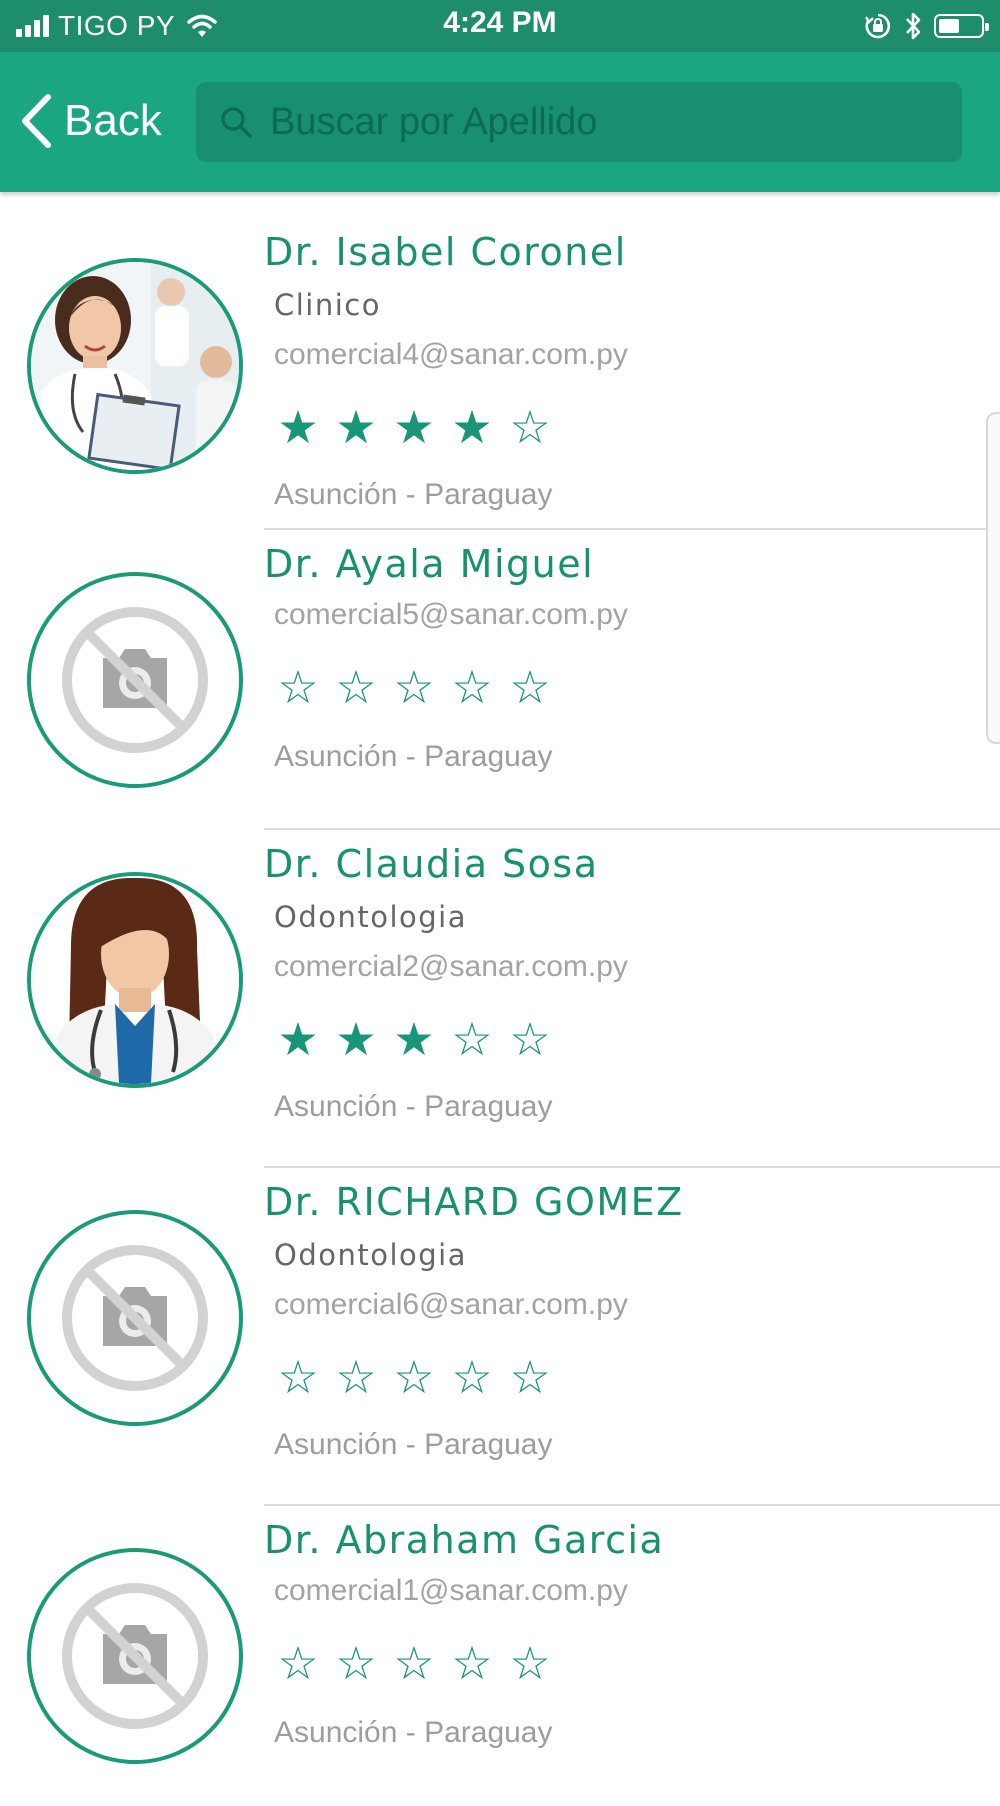 Image resolution: width=1000 pixels, height=1806 pixels. Describe the element at coordinates (605, 122) in the screenshot. I see `search-input` at that location.